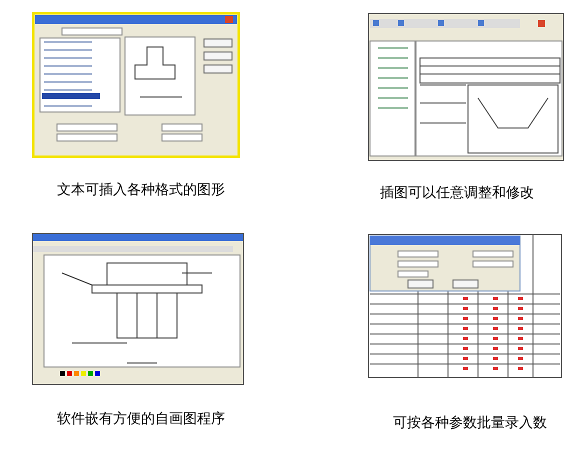  I want to click on caption: 文本可插入各种格式的图形, so click(141, 190).